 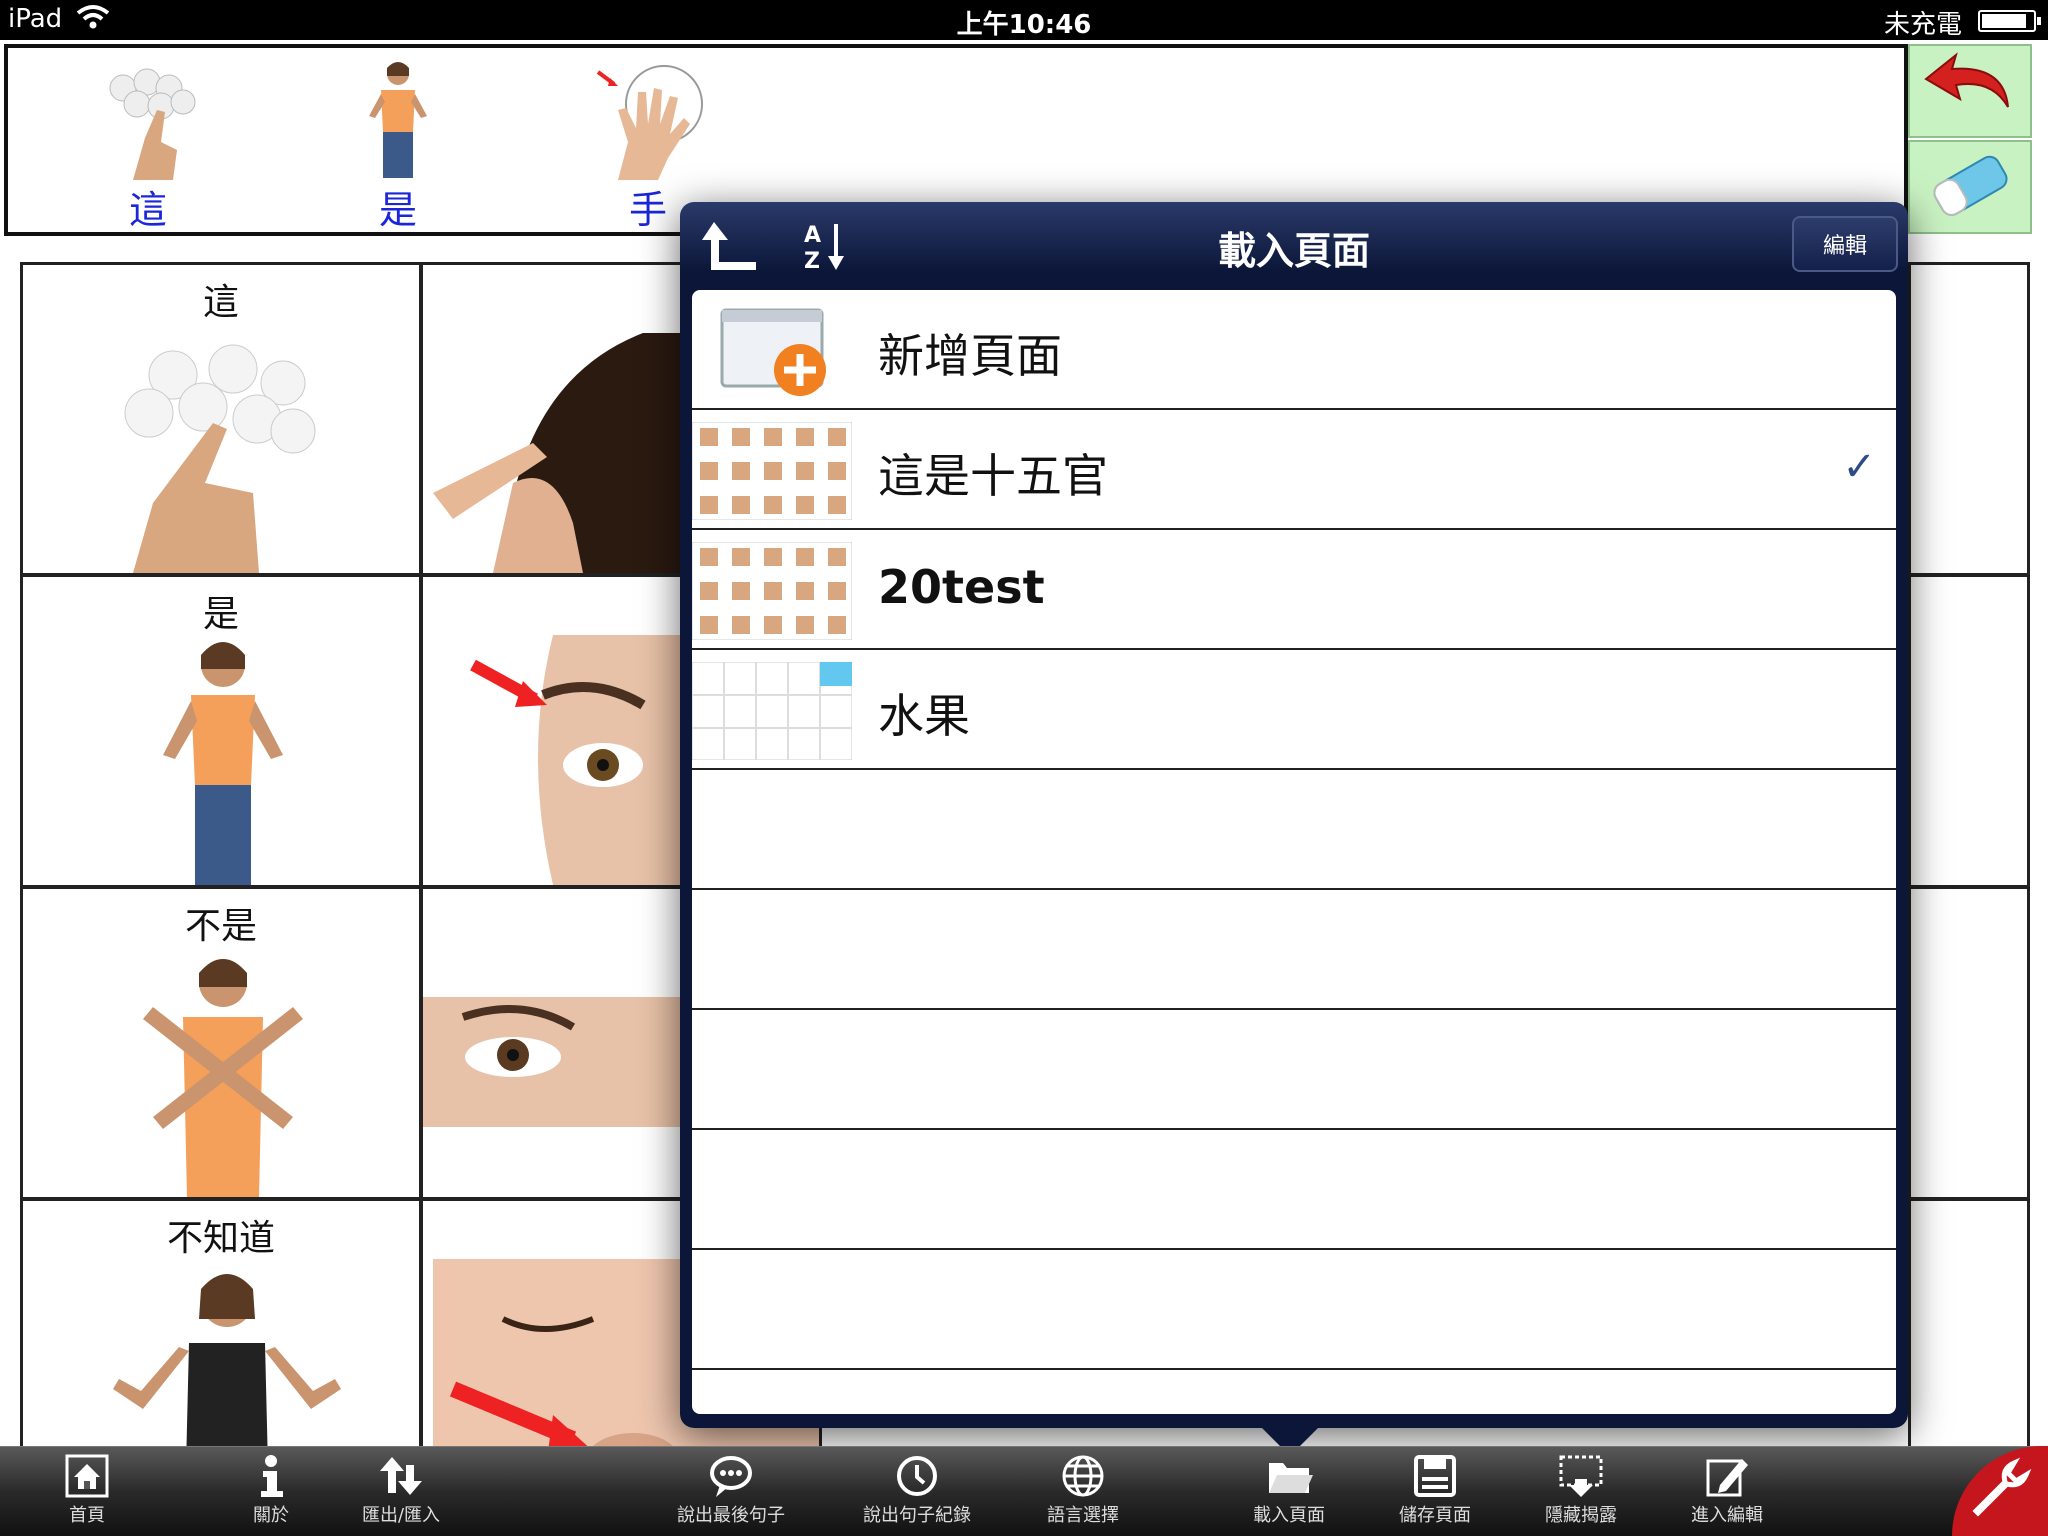 I want to click on export-import-icon, so click(x=401, y=1476).